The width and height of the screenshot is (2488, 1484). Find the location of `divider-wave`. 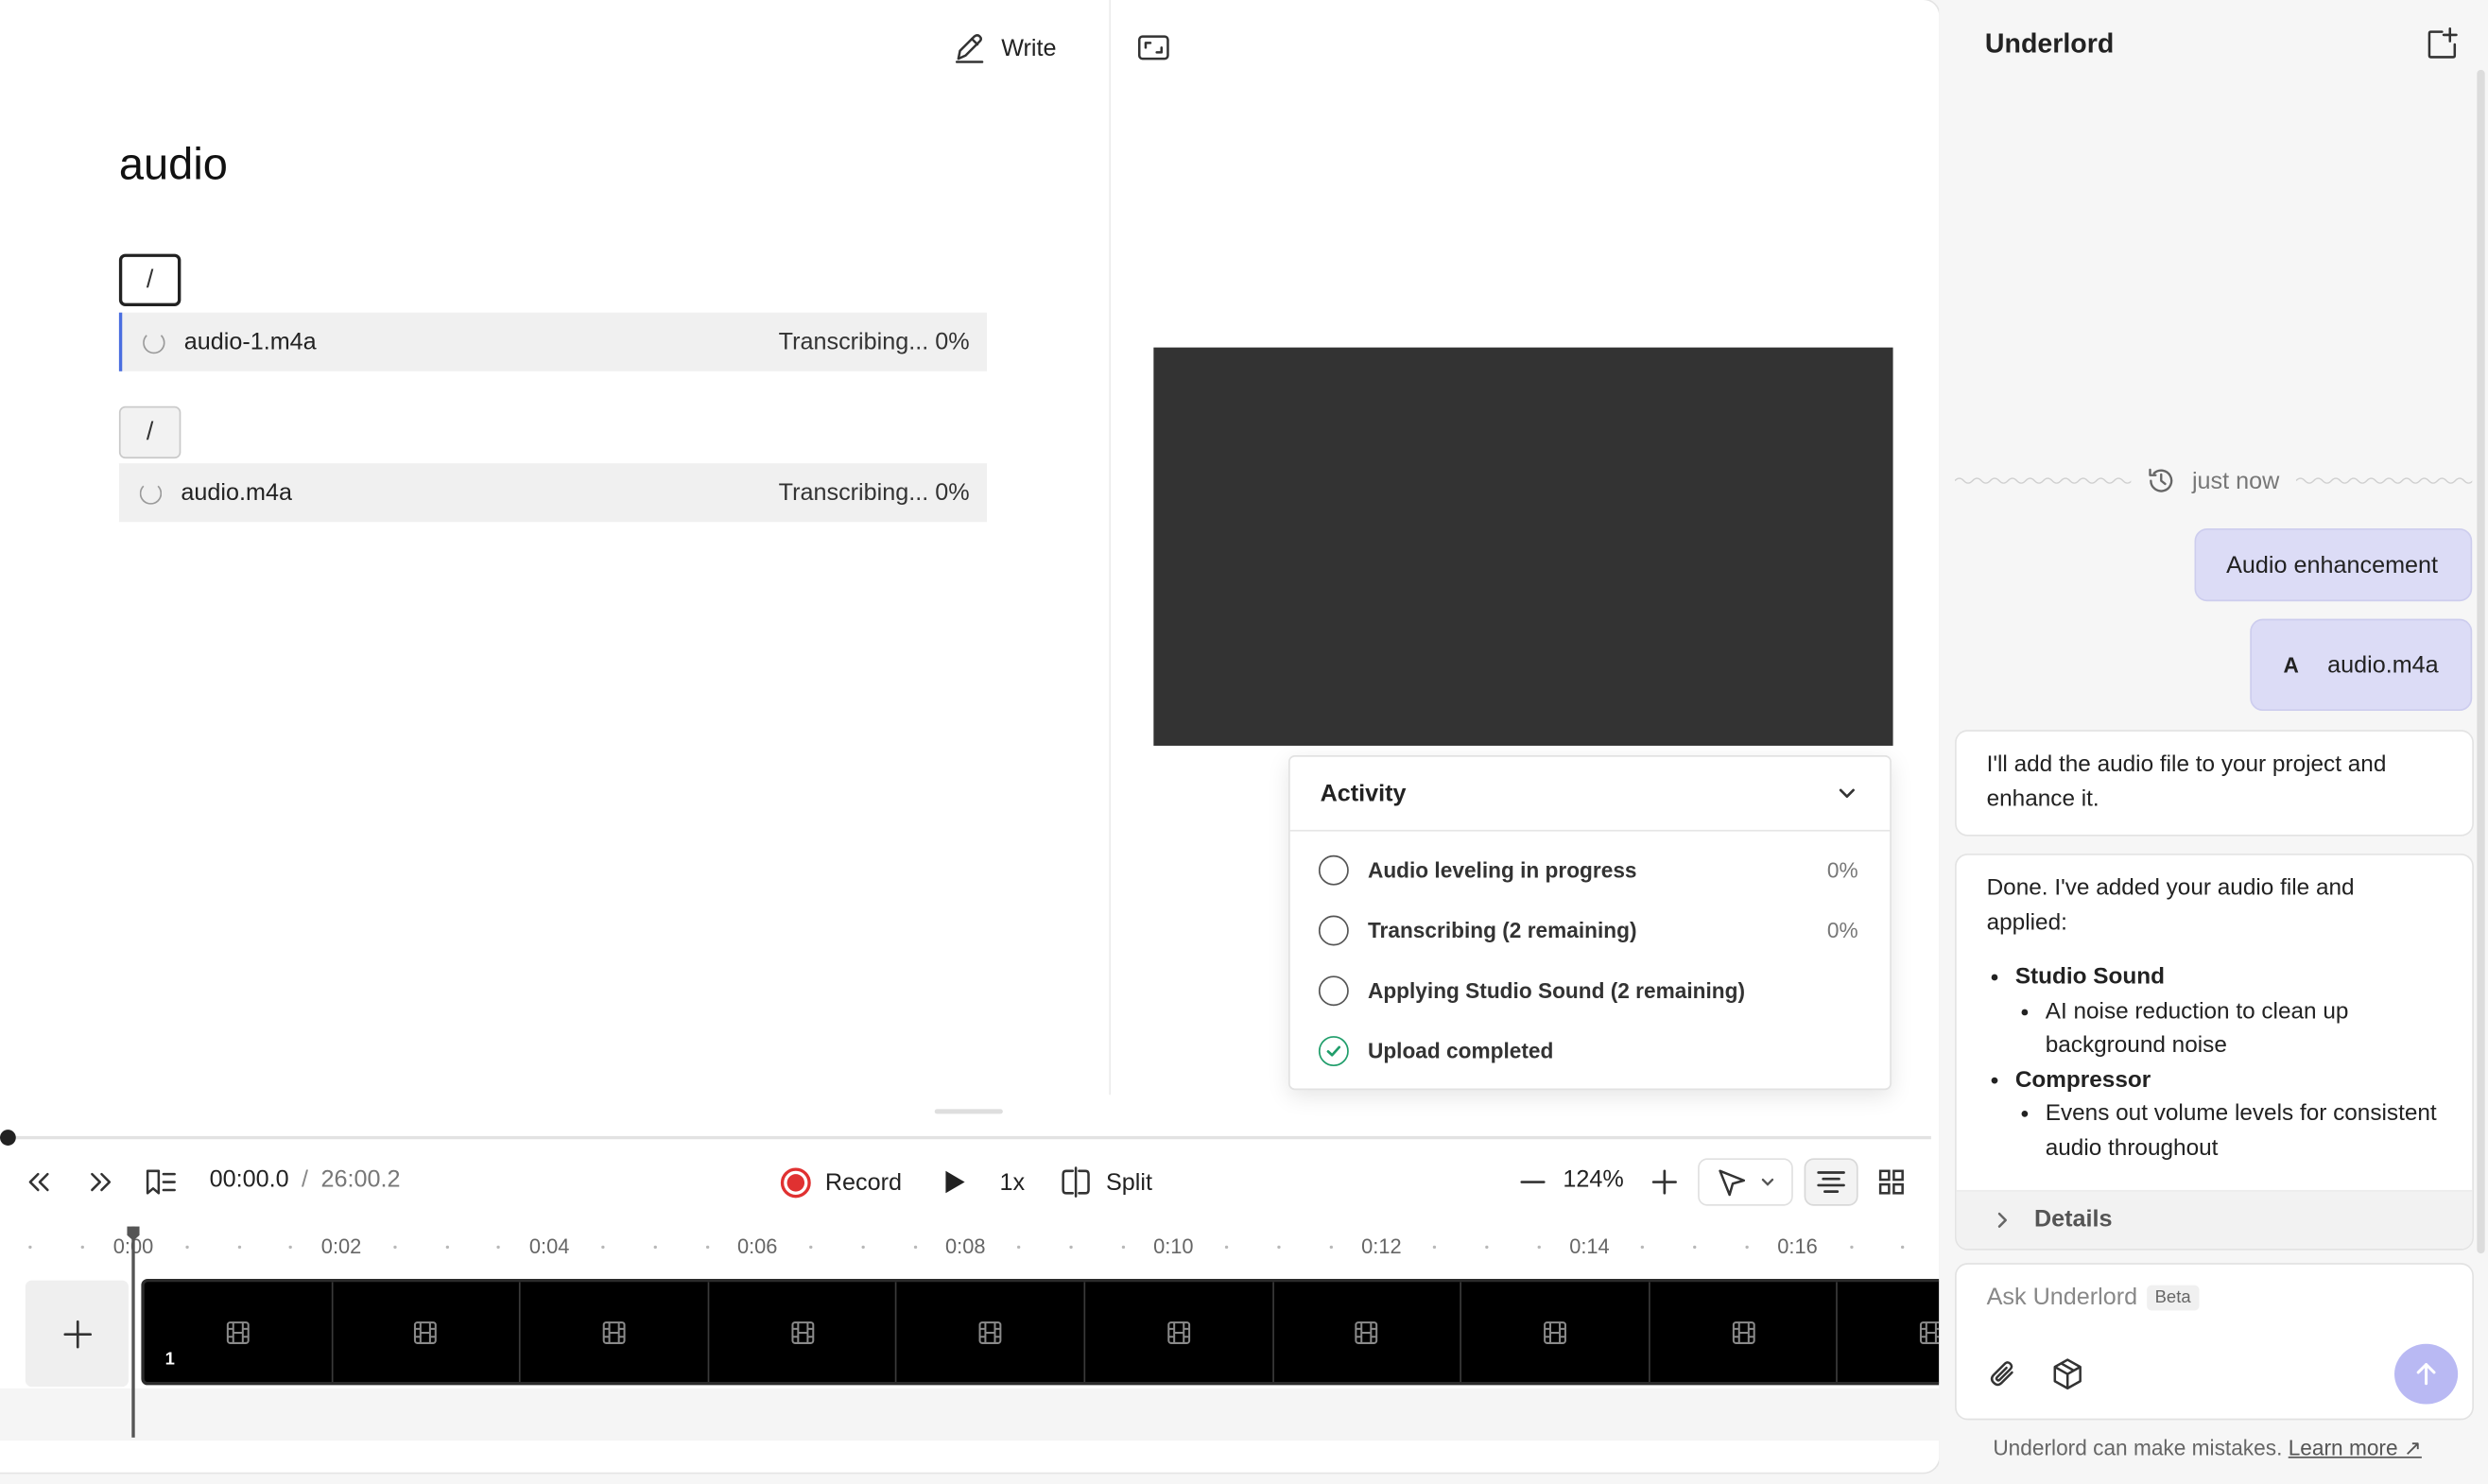

divider-wave is located at coordinates (2384, 480).